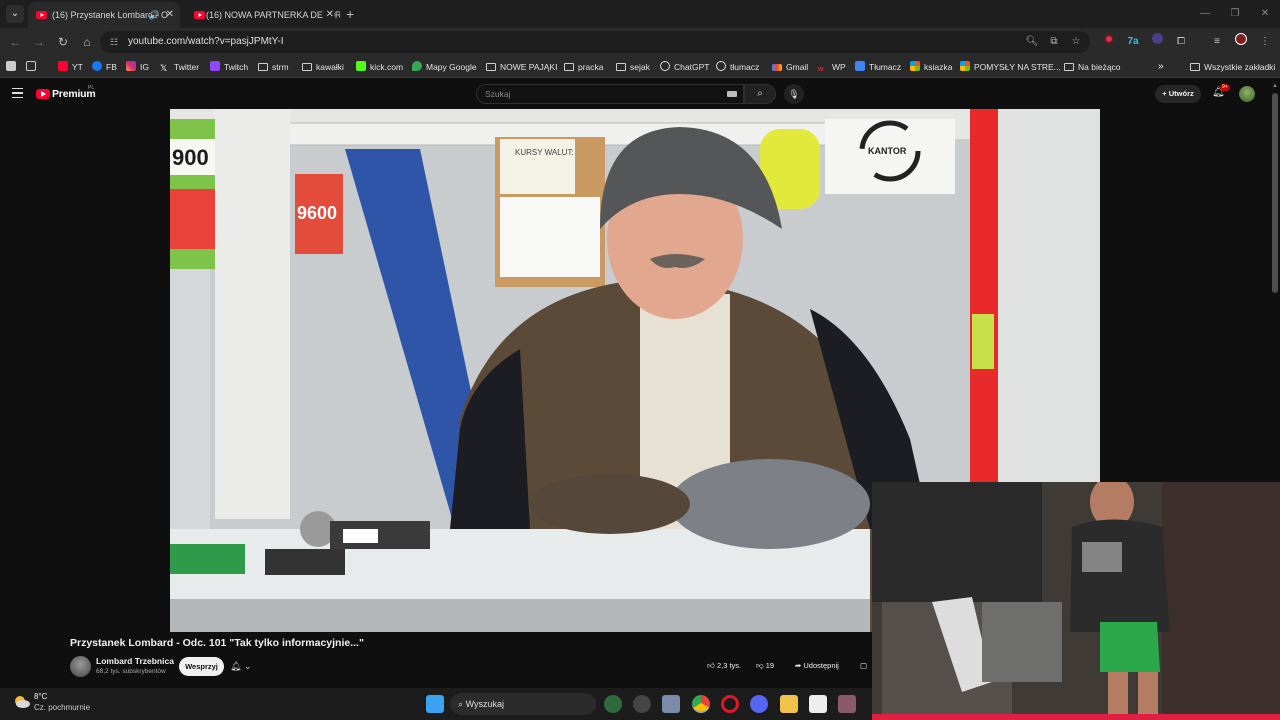 The height and width of the screenshot is (720, 1280). I want to click on profile-icon, so click(1241, 42).